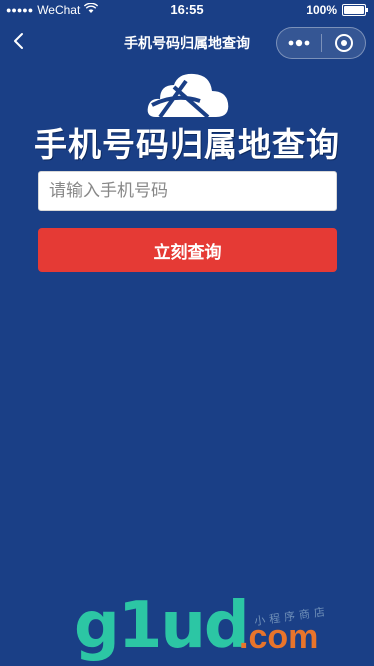  What do you see at coordinates (188, 96) in the screenshot?
I see `cloud-logo-icon` at bounding box center [188, 96].